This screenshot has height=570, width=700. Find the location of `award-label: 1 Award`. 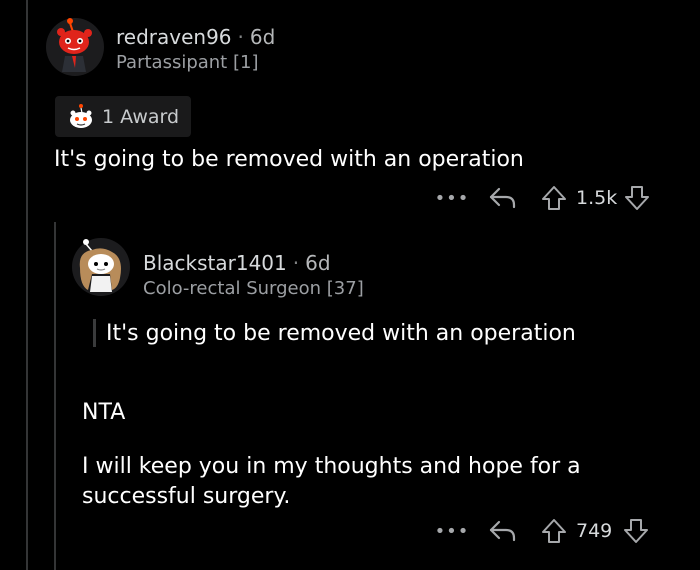

award-label: 1 Award is located at coordinates (141, 116).